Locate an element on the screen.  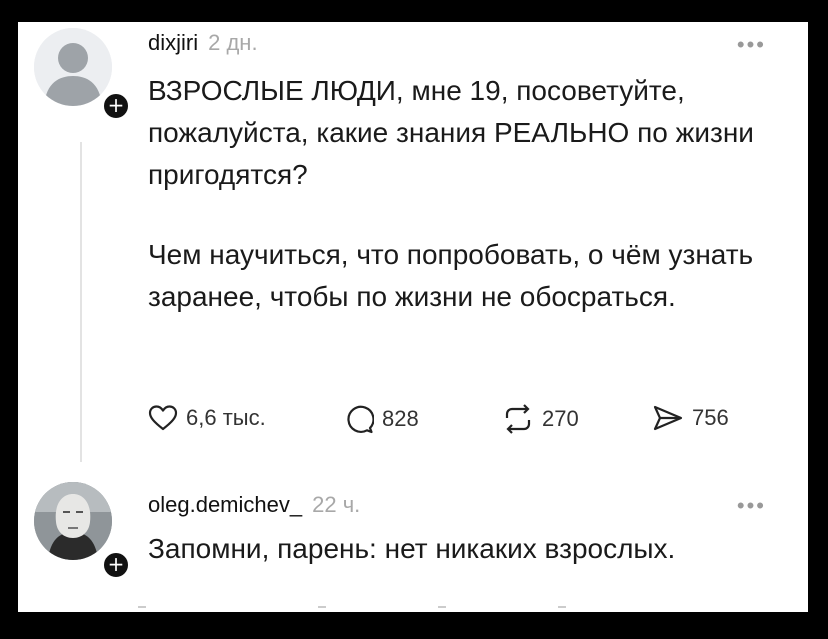
thread-line is located at coordinates (81, 302).